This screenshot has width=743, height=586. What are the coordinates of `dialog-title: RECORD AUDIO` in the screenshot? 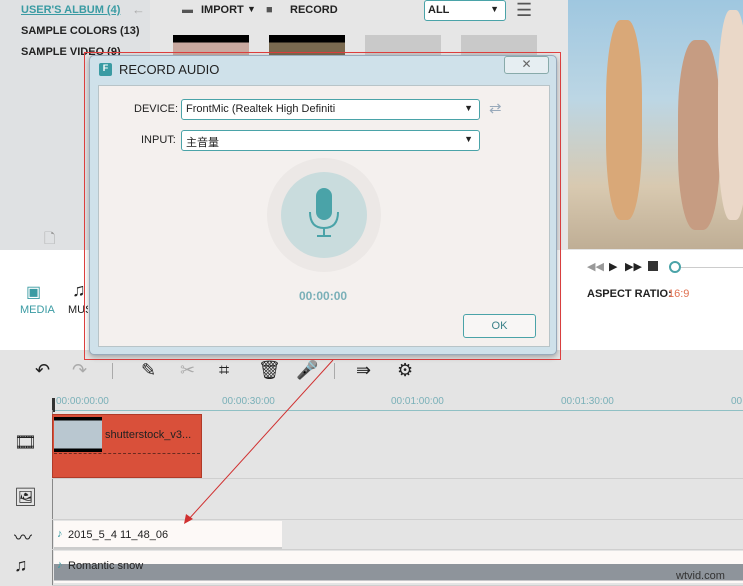 It's located at (169, 69).